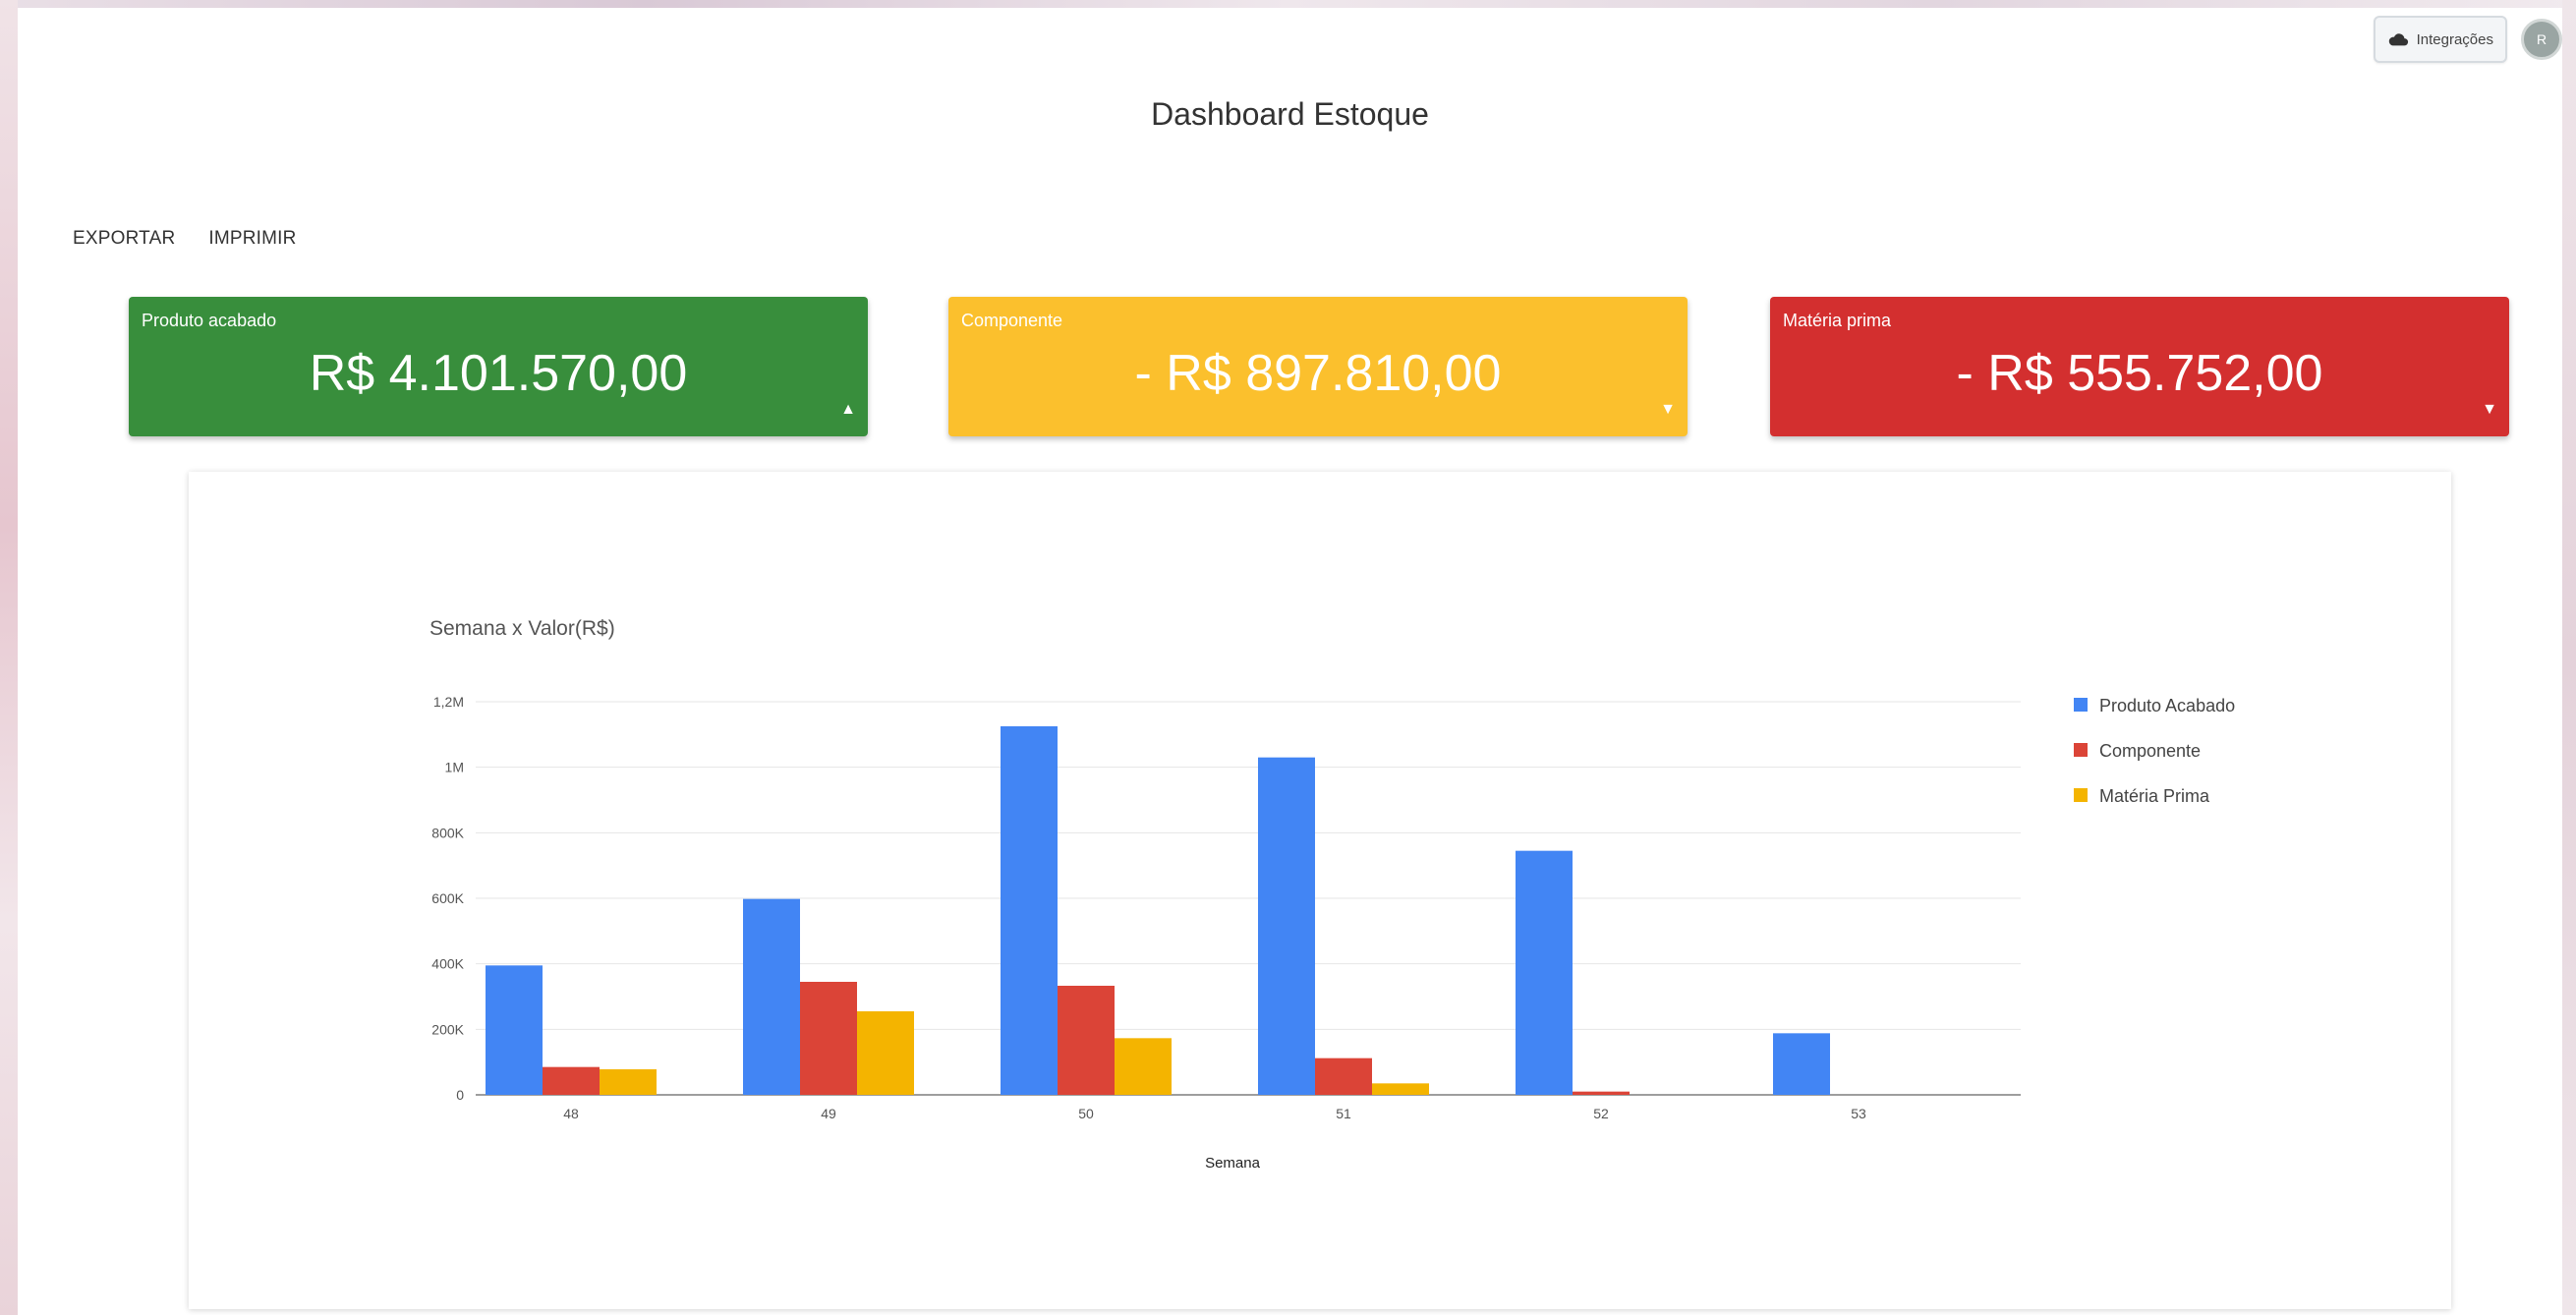 The image size is (2576, 1315). I want to click on card-label: Produto acabado, so click(210, 320).